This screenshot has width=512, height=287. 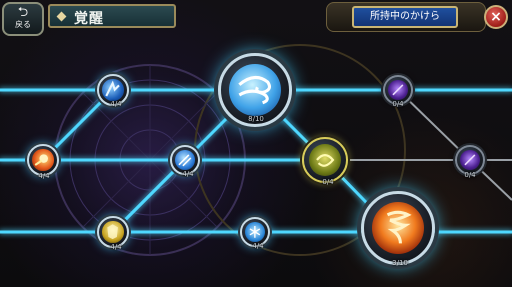 I want to click on wind-swirl-icon, so click(x=255, y=90).